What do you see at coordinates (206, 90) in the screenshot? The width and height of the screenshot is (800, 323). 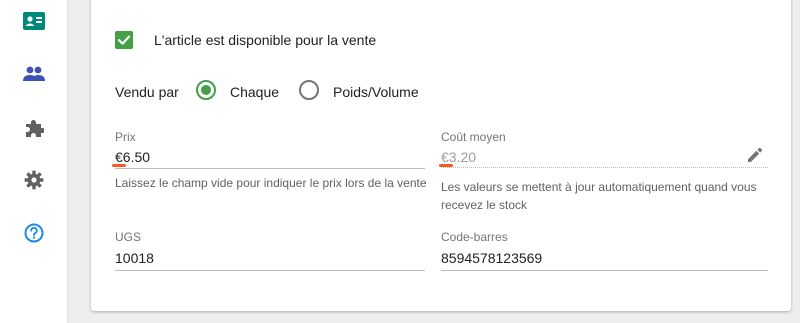 I see `radio-chaque` at bounding box center [206, 90].